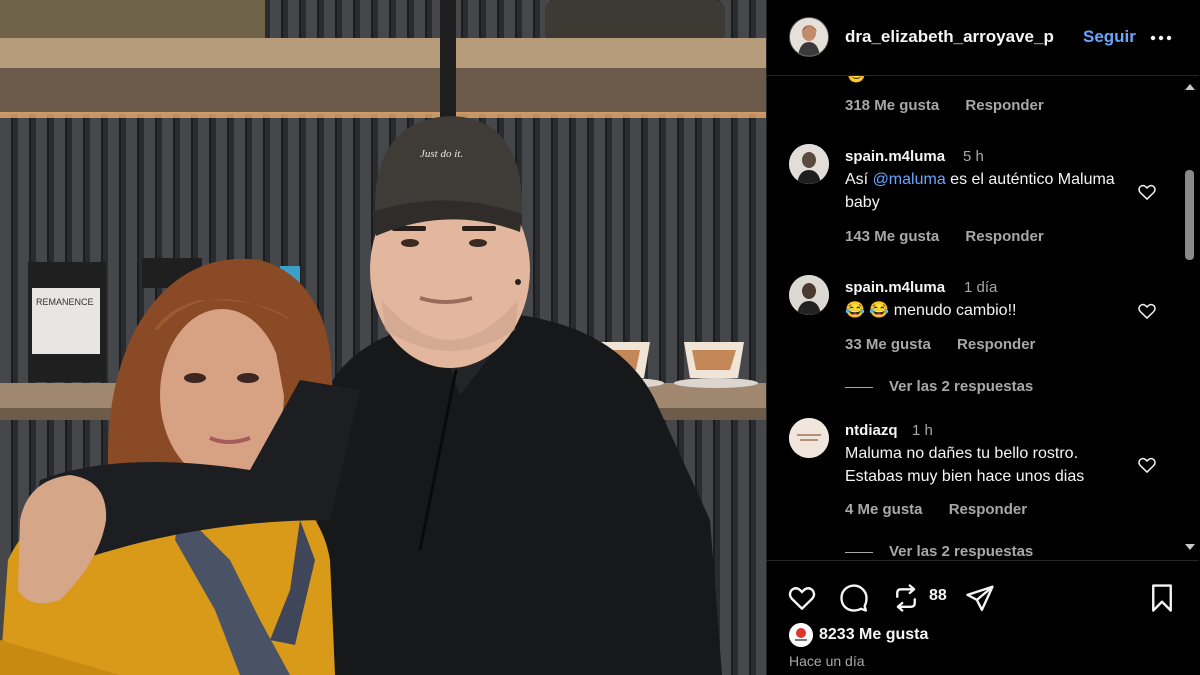  I want to click on share-icon, so click(980, 598).